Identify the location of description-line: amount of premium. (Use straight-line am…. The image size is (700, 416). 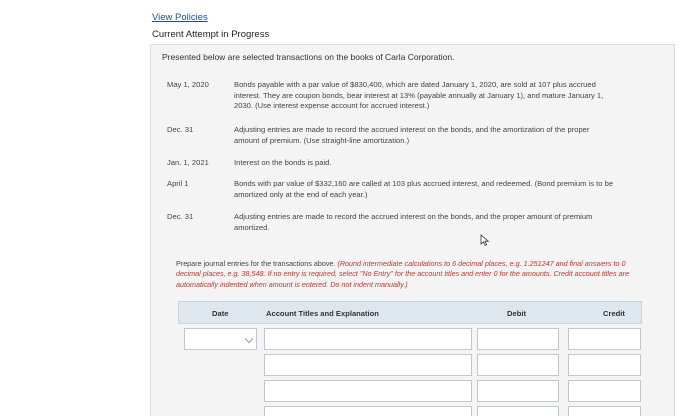
(322, 140).